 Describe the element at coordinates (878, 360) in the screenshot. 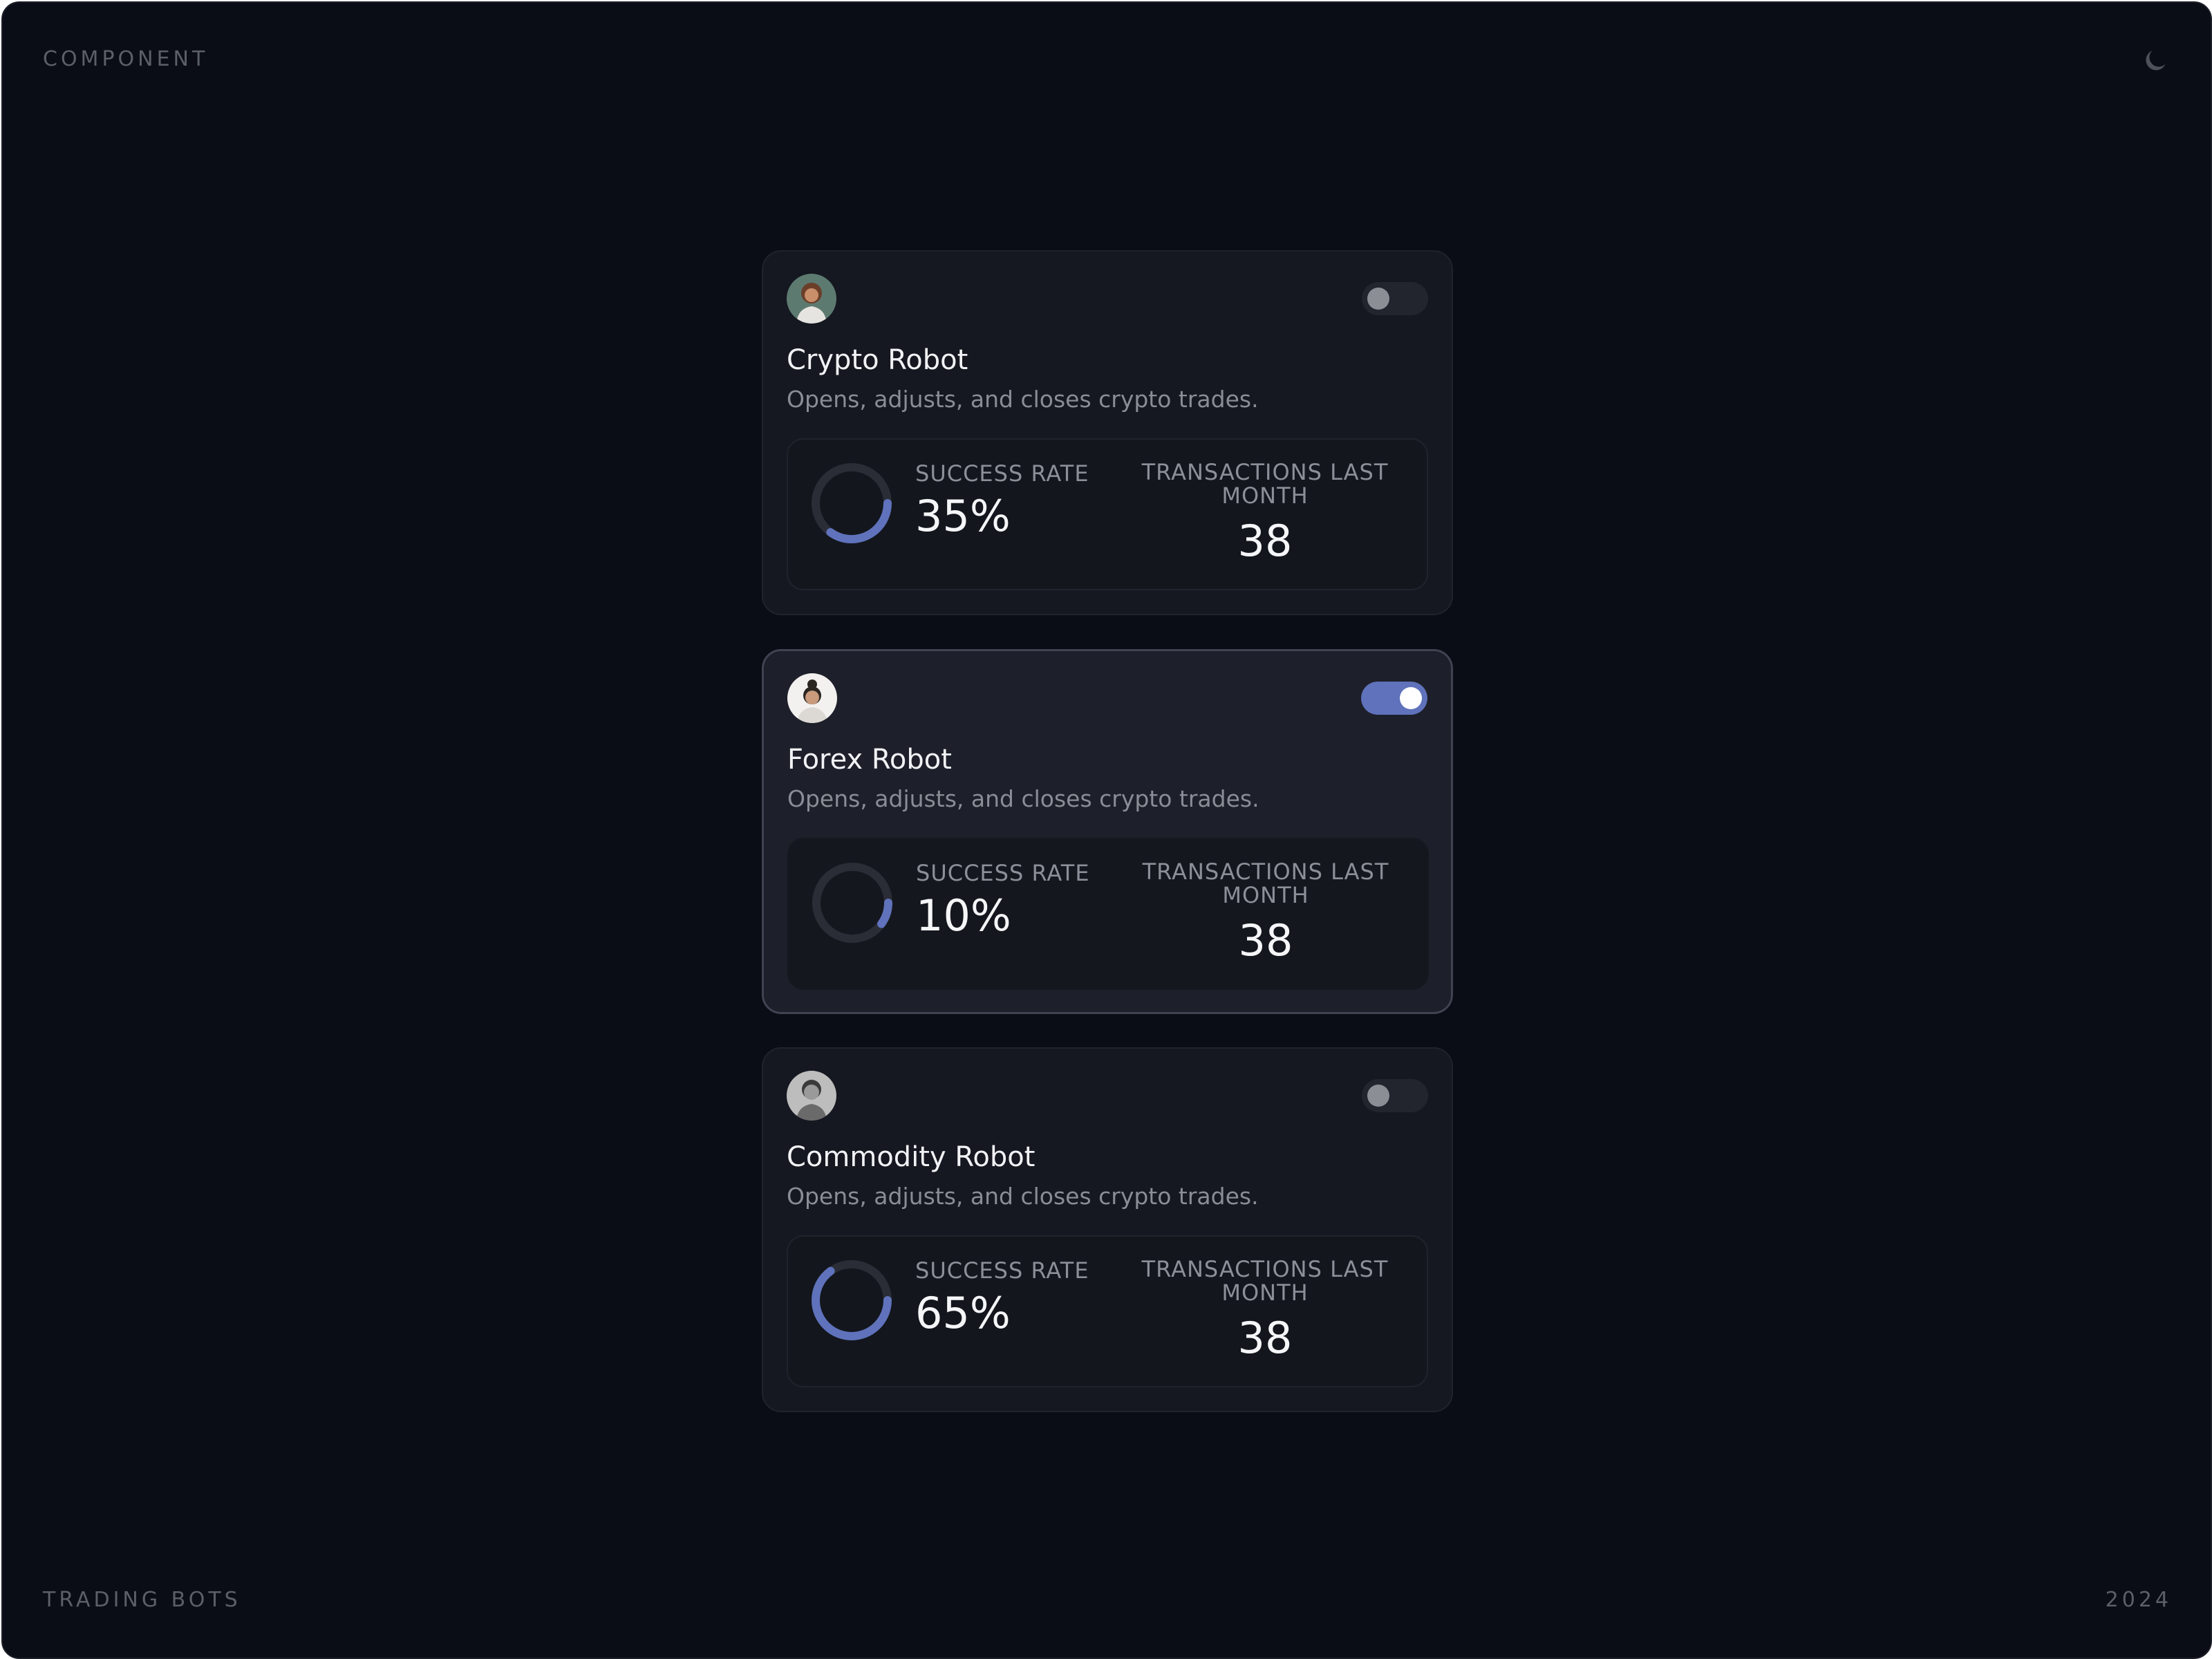

I see `bot-name: Crypto Robot` at that location.